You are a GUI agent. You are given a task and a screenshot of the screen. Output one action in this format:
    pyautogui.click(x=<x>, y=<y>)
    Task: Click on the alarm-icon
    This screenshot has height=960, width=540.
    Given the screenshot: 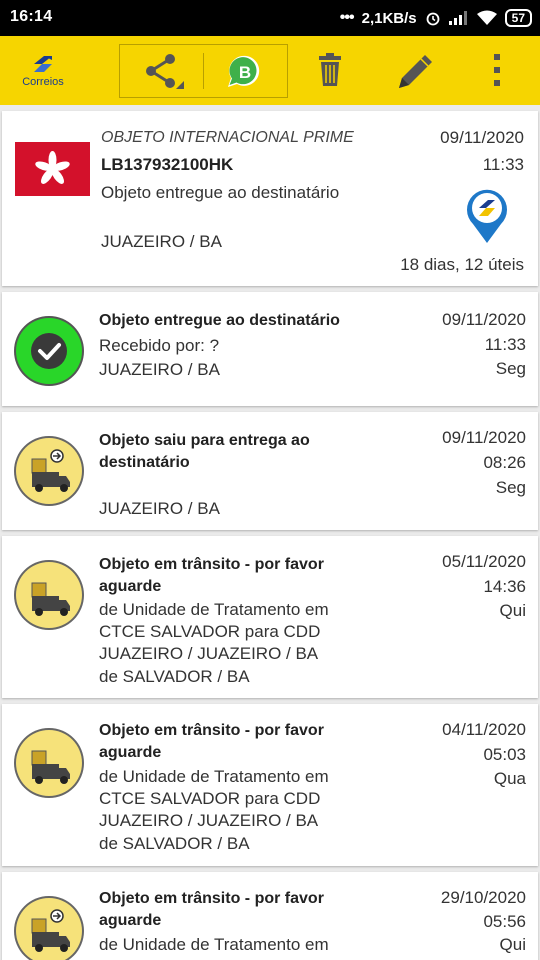 What is the action you would take?
    pyautogui.click(x=433, y=19)
    